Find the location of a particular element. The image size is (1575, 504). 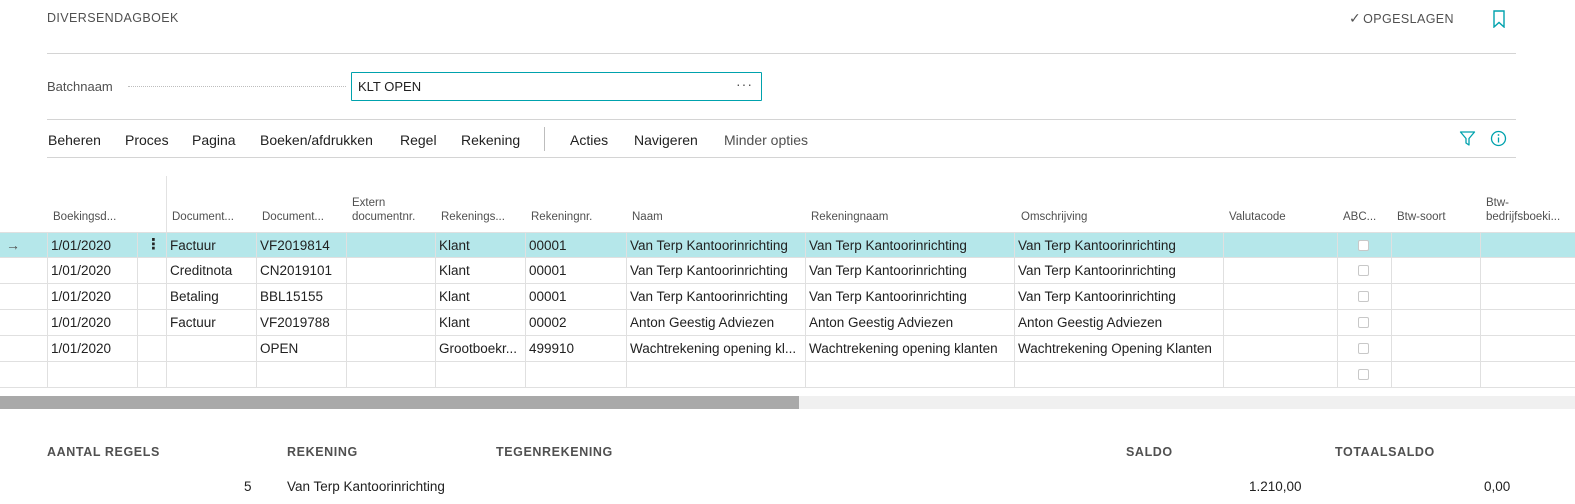

cell-document-no: CN2019101 is located at coordinates (301, 271).